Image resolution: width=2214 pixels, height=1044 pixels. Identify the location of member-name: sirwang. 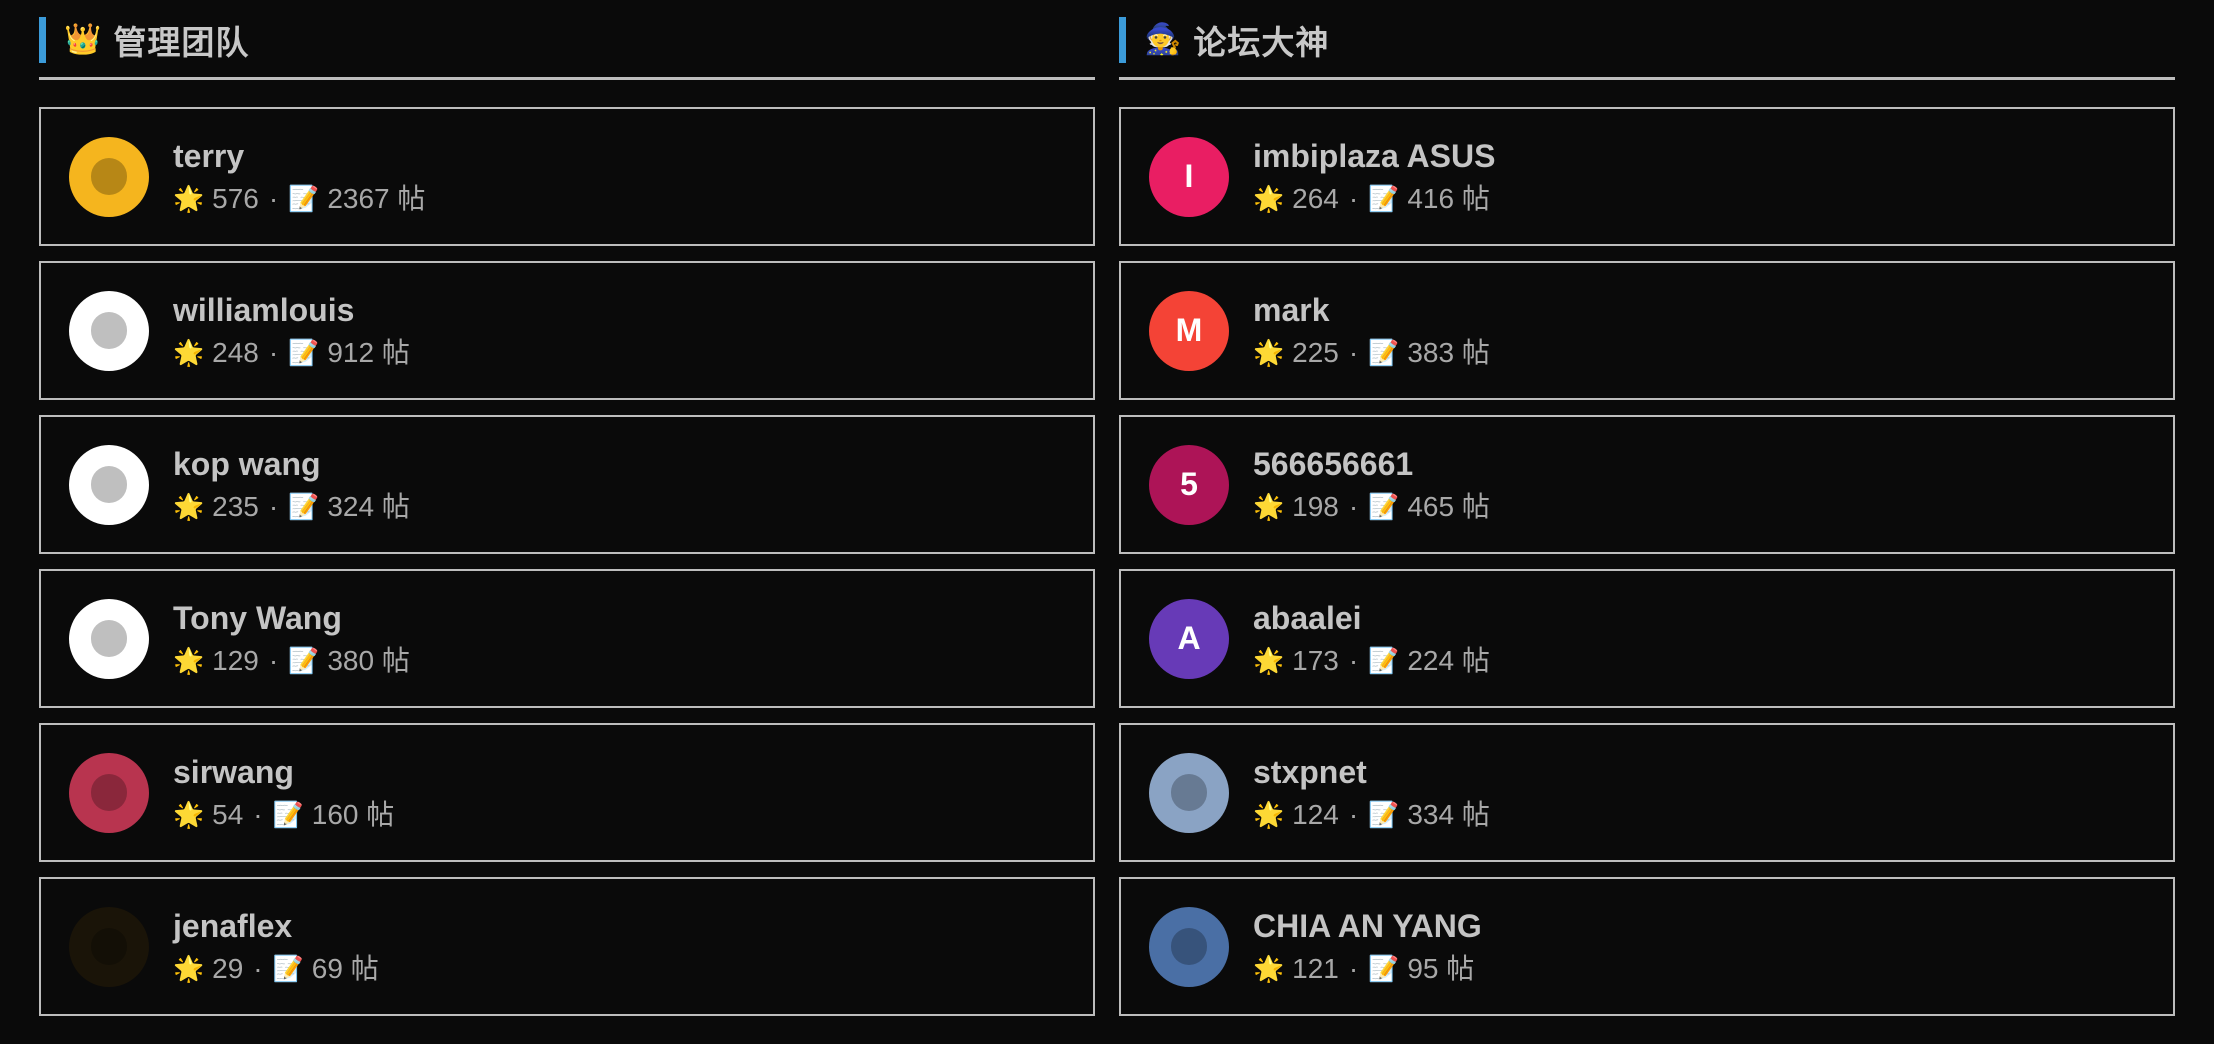
(283, 772).